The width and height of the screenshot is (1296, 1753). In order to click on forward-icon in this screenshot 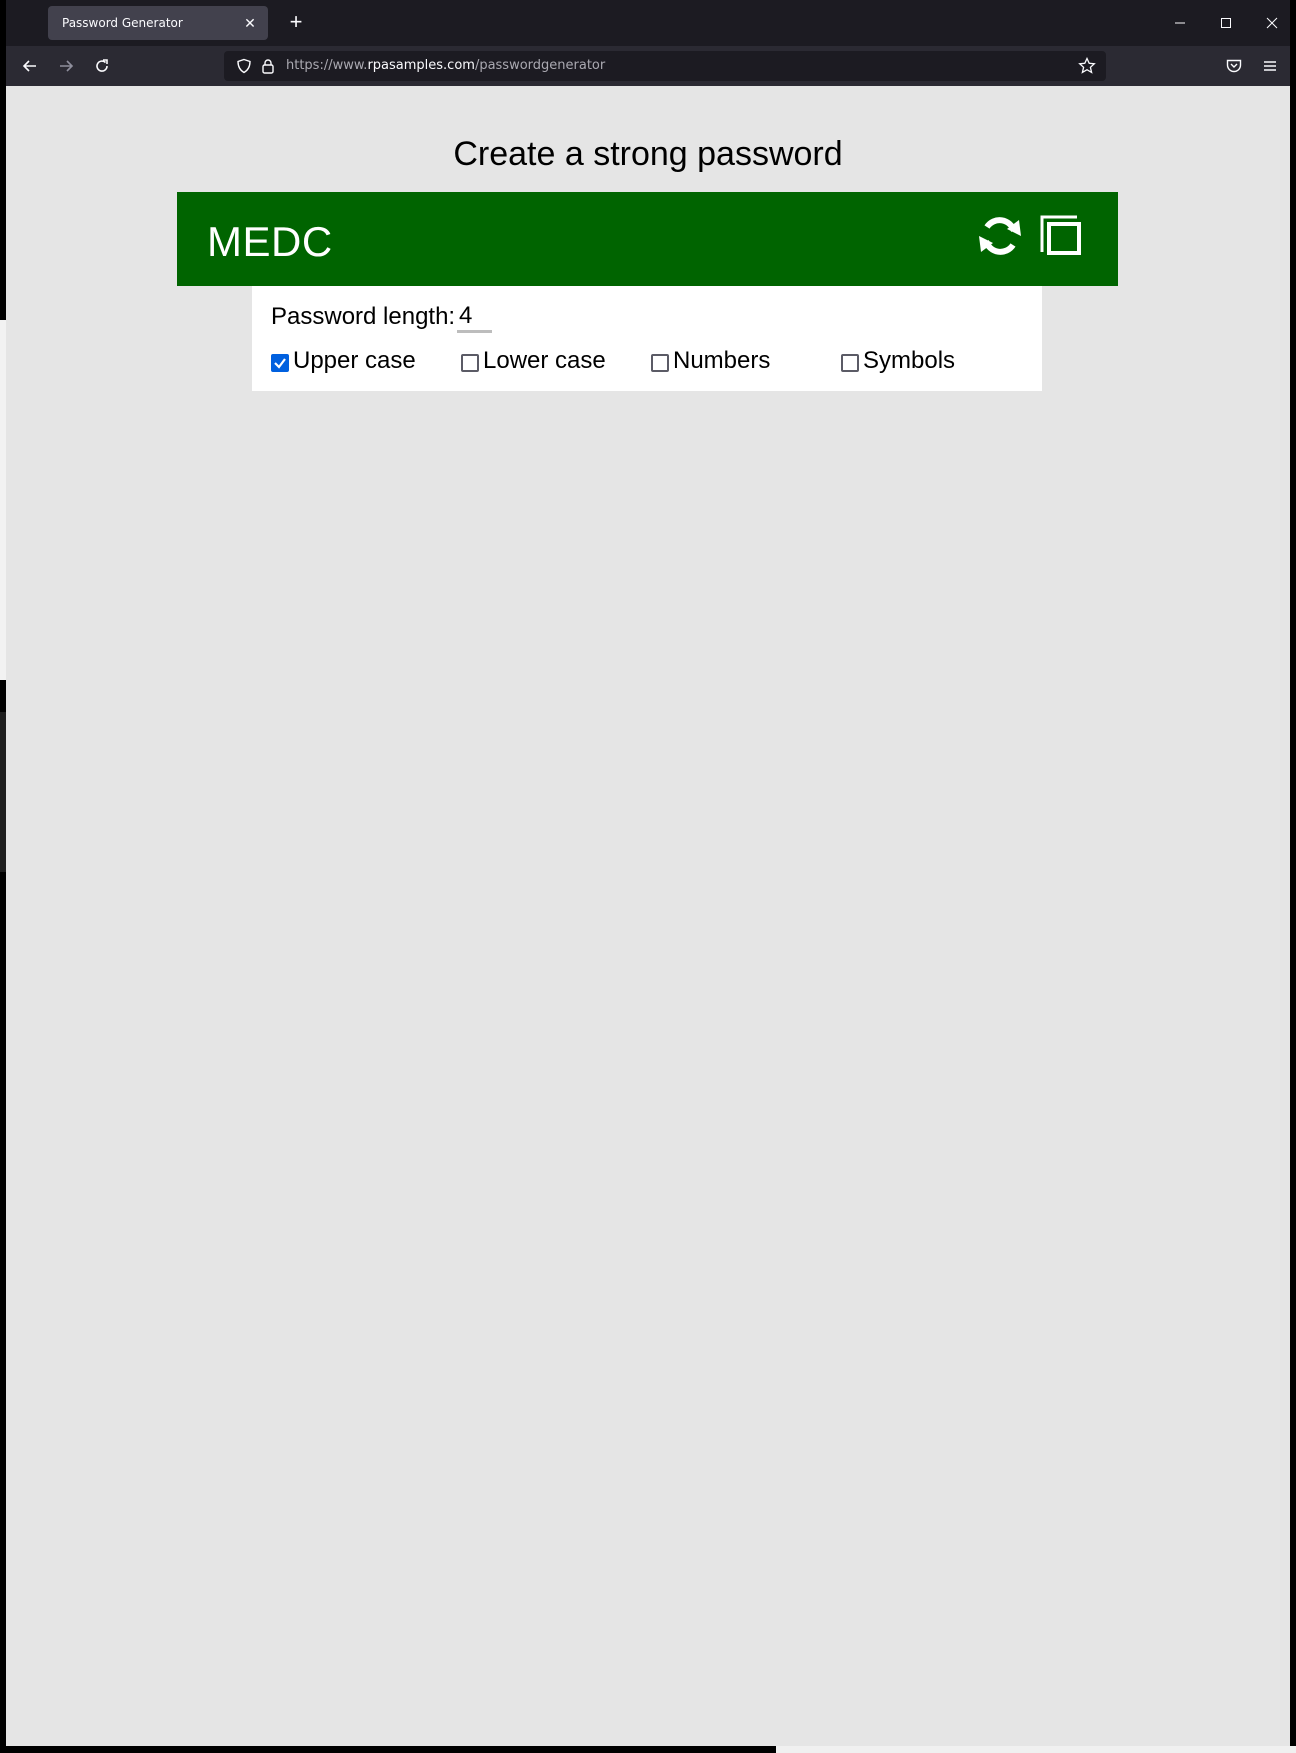, I will do `click(66, 66)`.